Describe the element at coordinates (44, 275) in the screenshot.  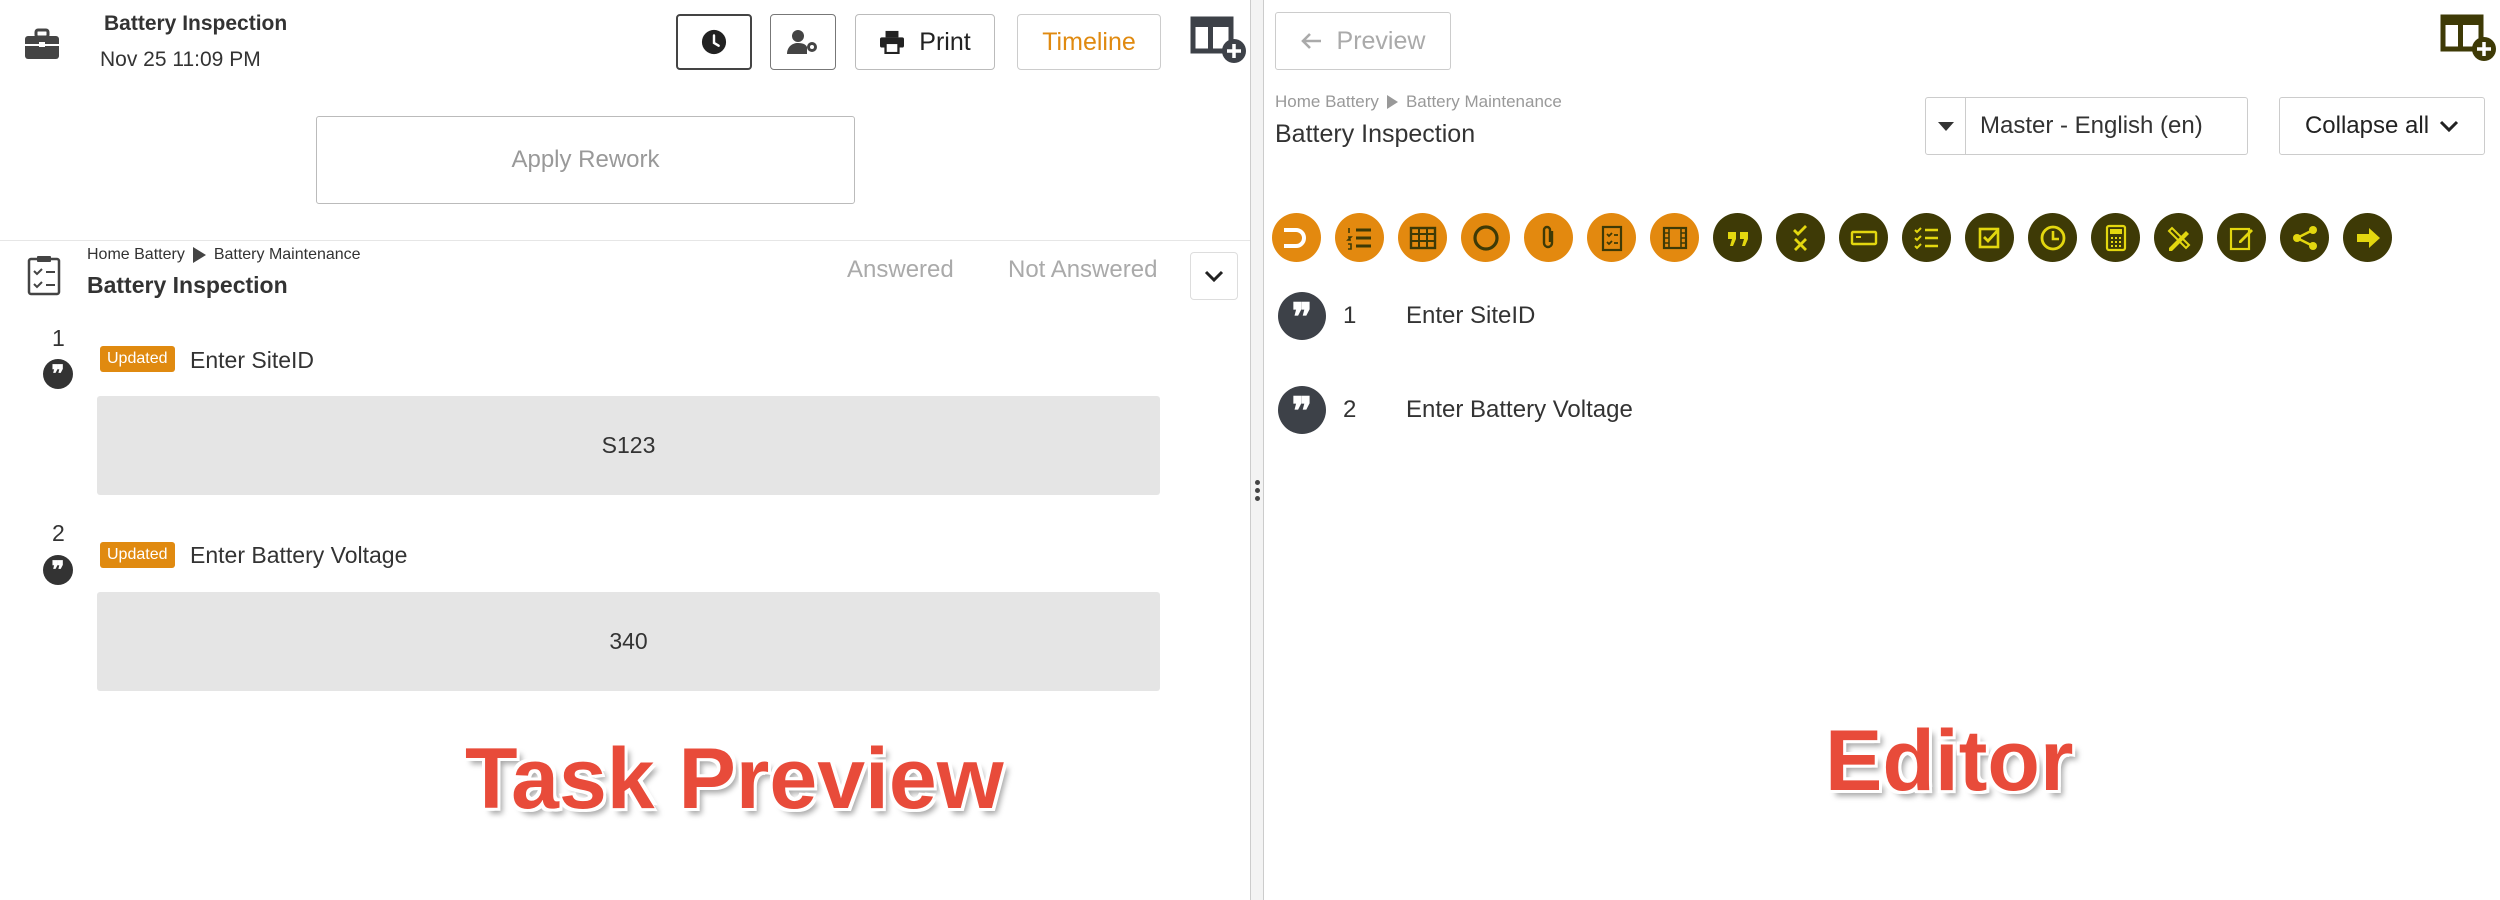
I see `checklist-icon` at that location.